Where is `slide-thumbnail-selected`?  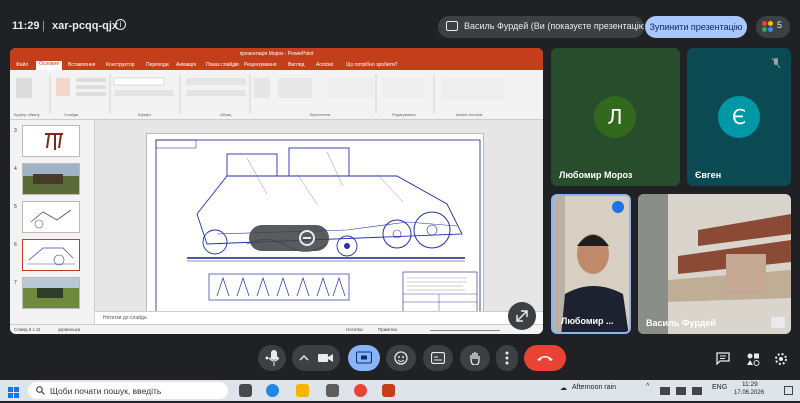 slide-thumbnail-selected is located at coordinates (51, 255).